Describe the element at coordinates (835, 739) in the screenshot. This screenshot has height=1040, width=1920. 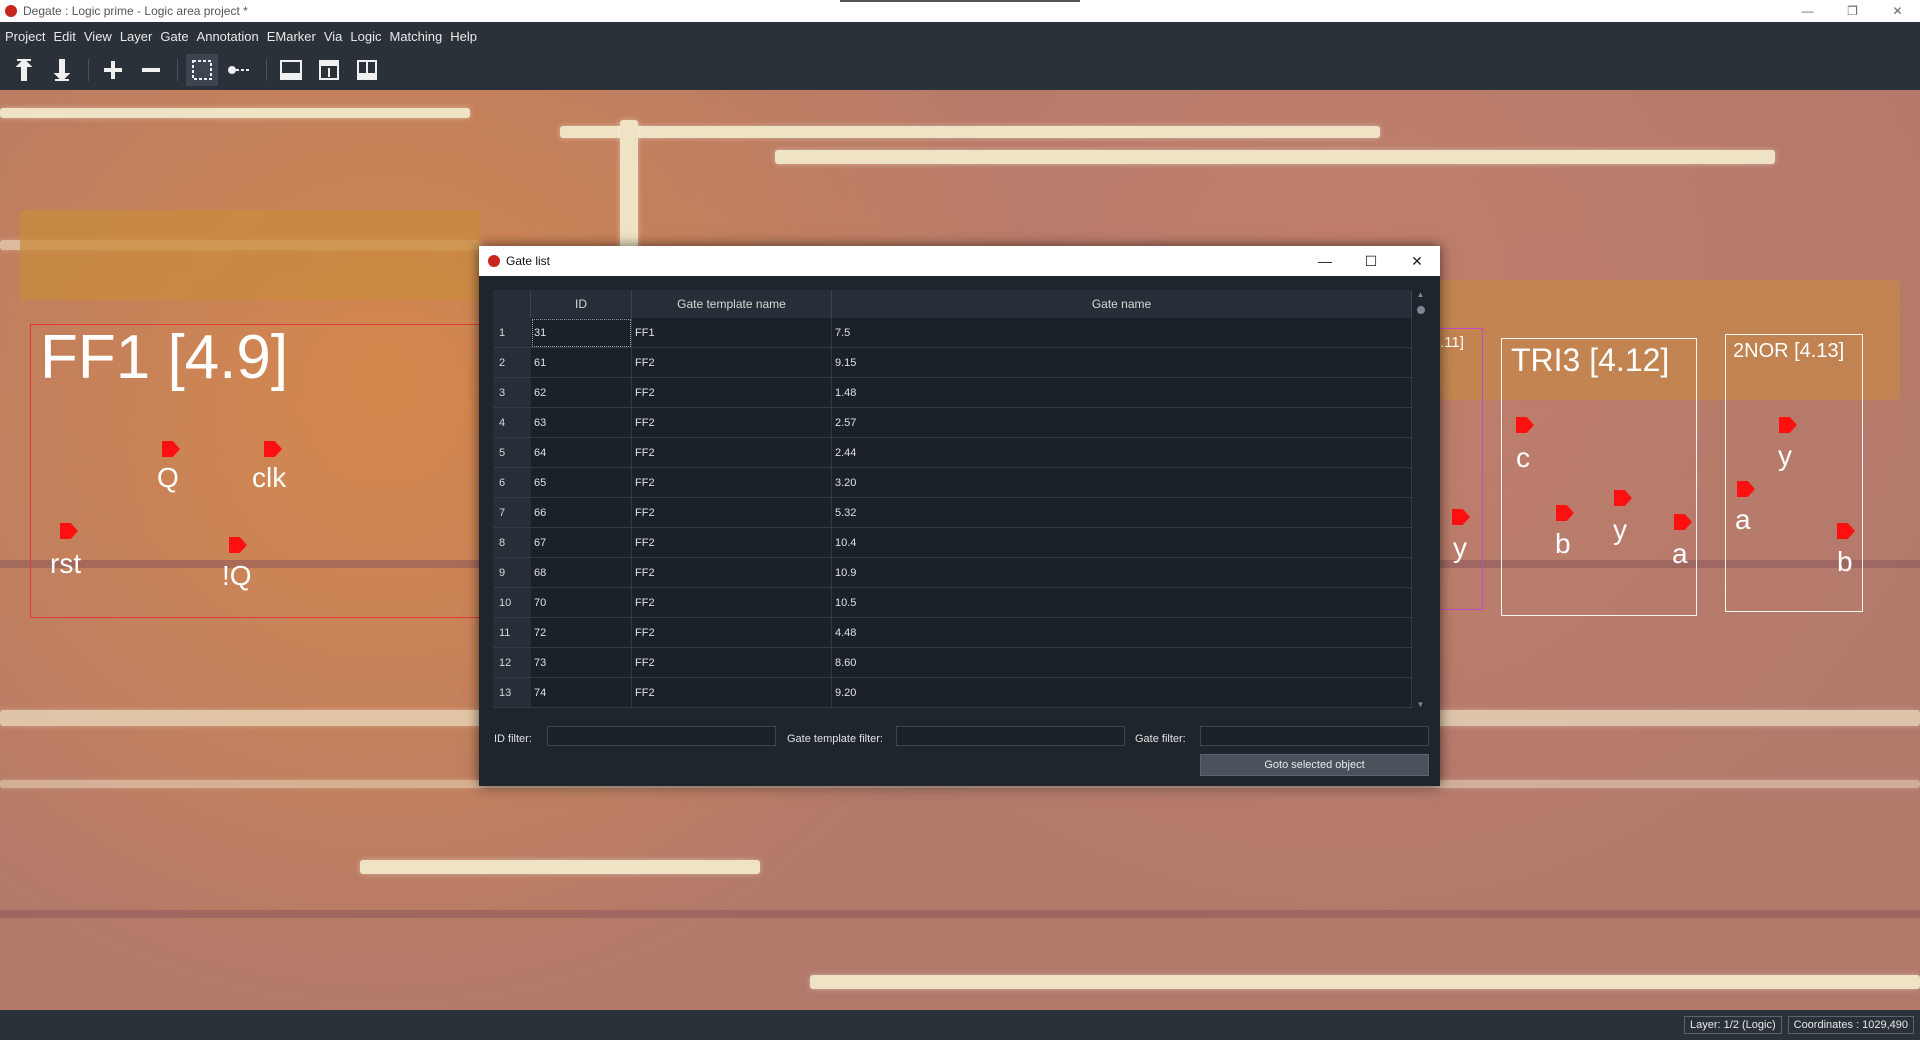
I see `template-filter-label: Gate template filter:` at that location.